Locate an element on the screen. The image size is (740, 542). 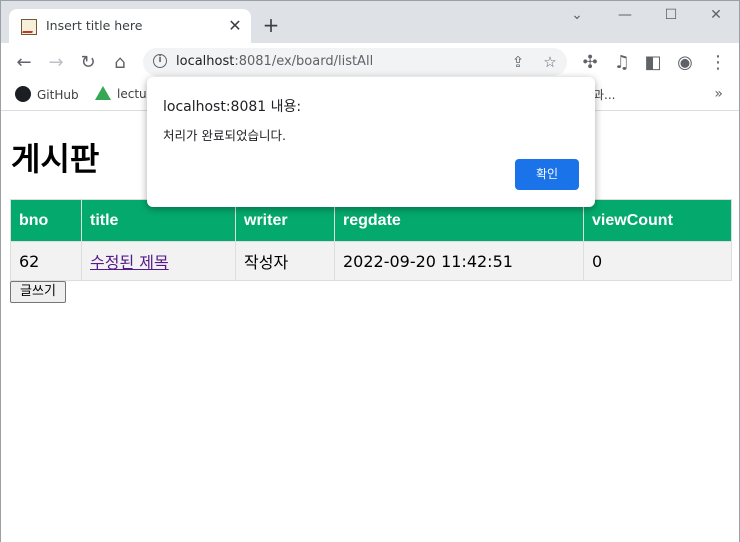
share-icon: ⇪ is located at coordinates (518, 62).